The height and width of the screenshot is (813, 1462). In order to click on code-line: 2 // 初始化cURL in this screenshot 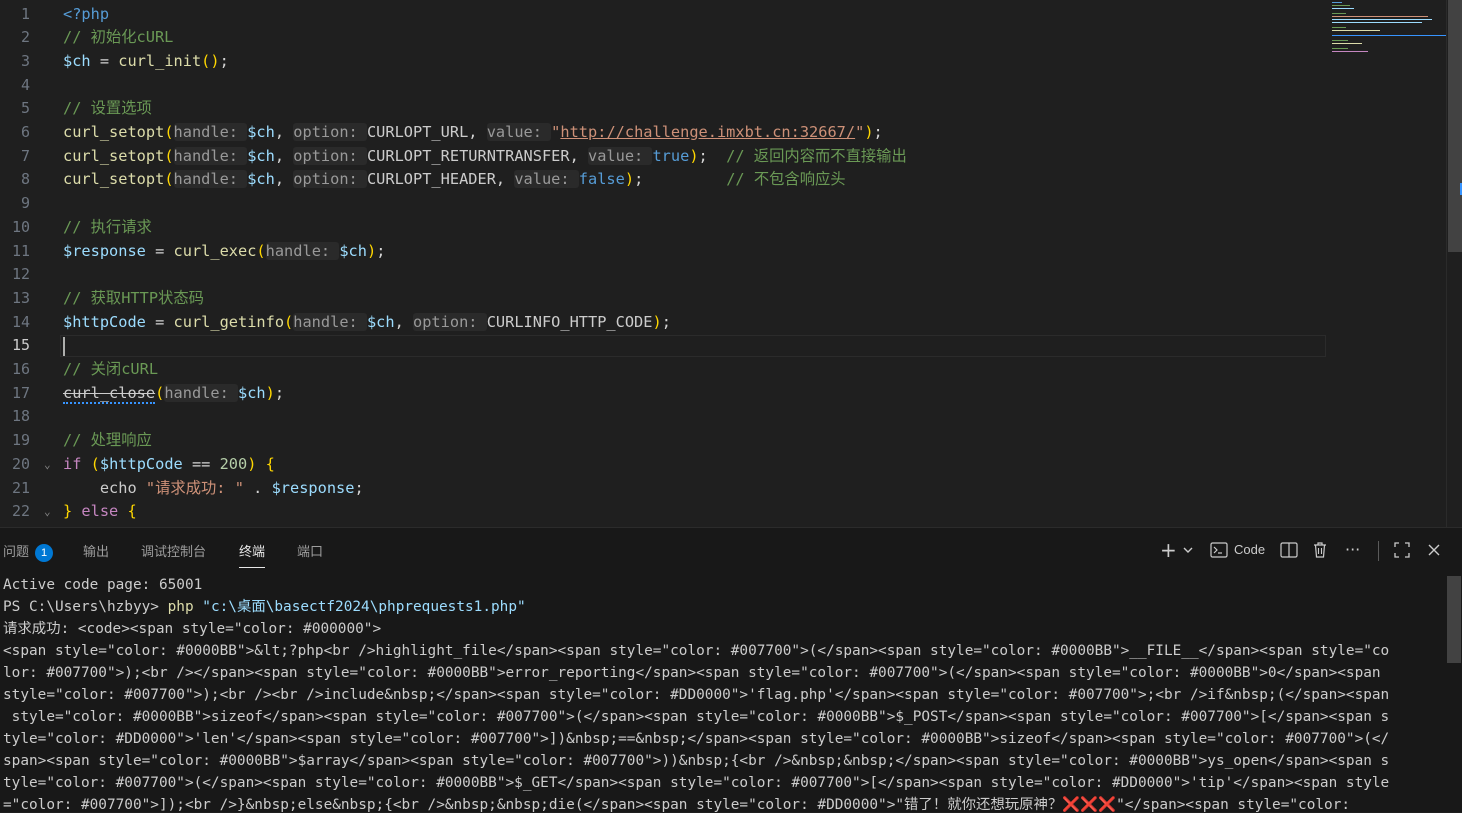, I will do `click(663, 38)`.